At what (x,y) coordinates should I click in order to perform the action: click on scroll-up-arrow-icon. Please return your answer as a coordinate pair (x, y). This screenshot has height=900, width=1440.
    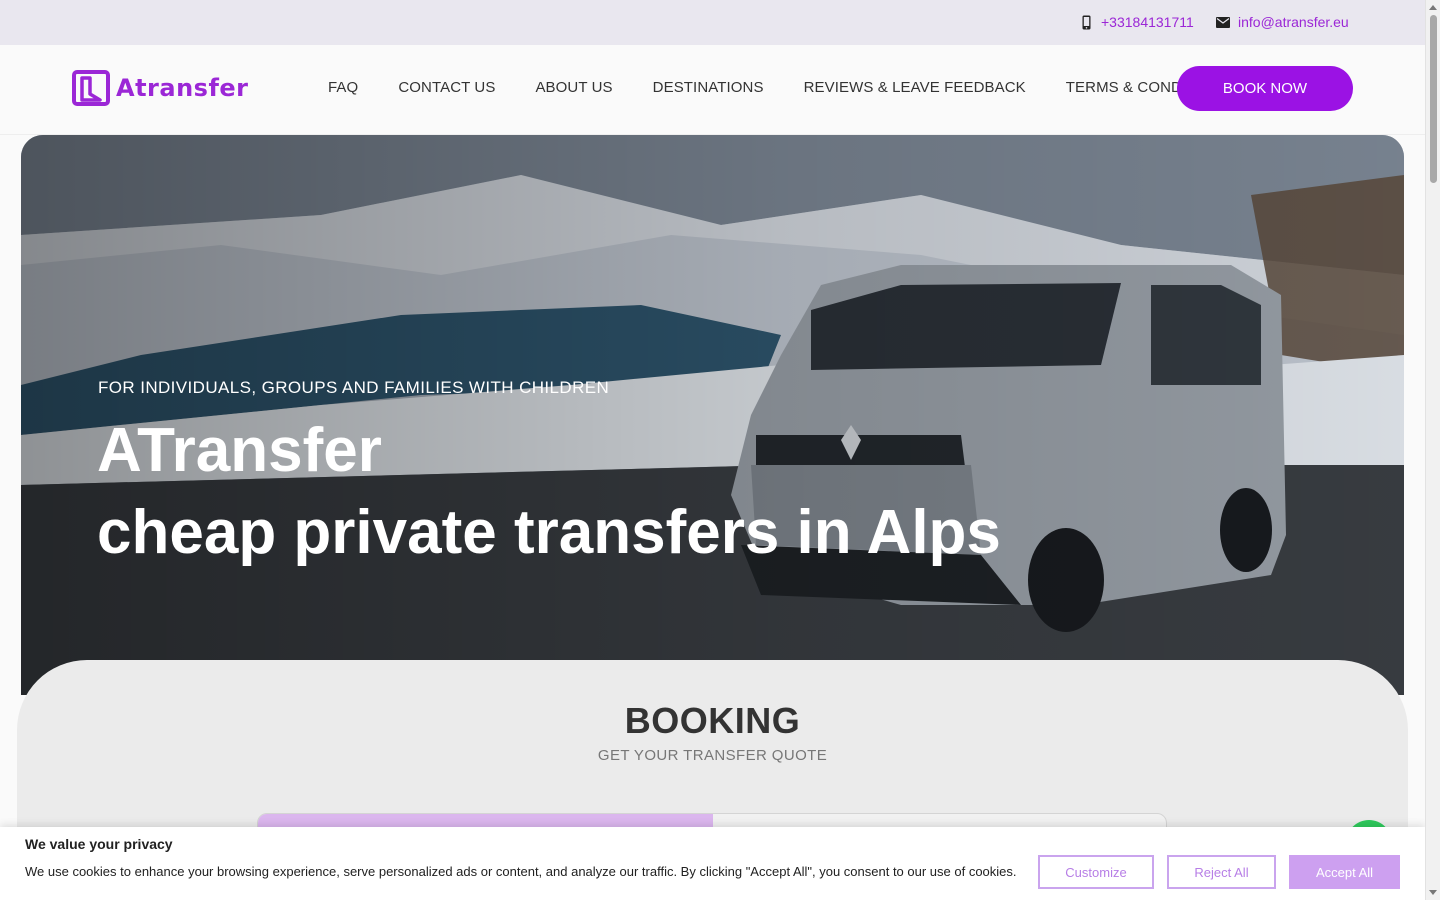
    Looking at the image, I should click on (1433, 7).